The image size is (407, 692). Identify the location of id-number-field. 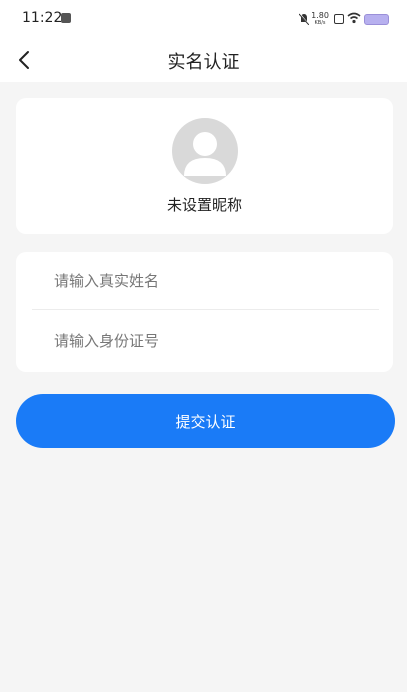
(205, 341).